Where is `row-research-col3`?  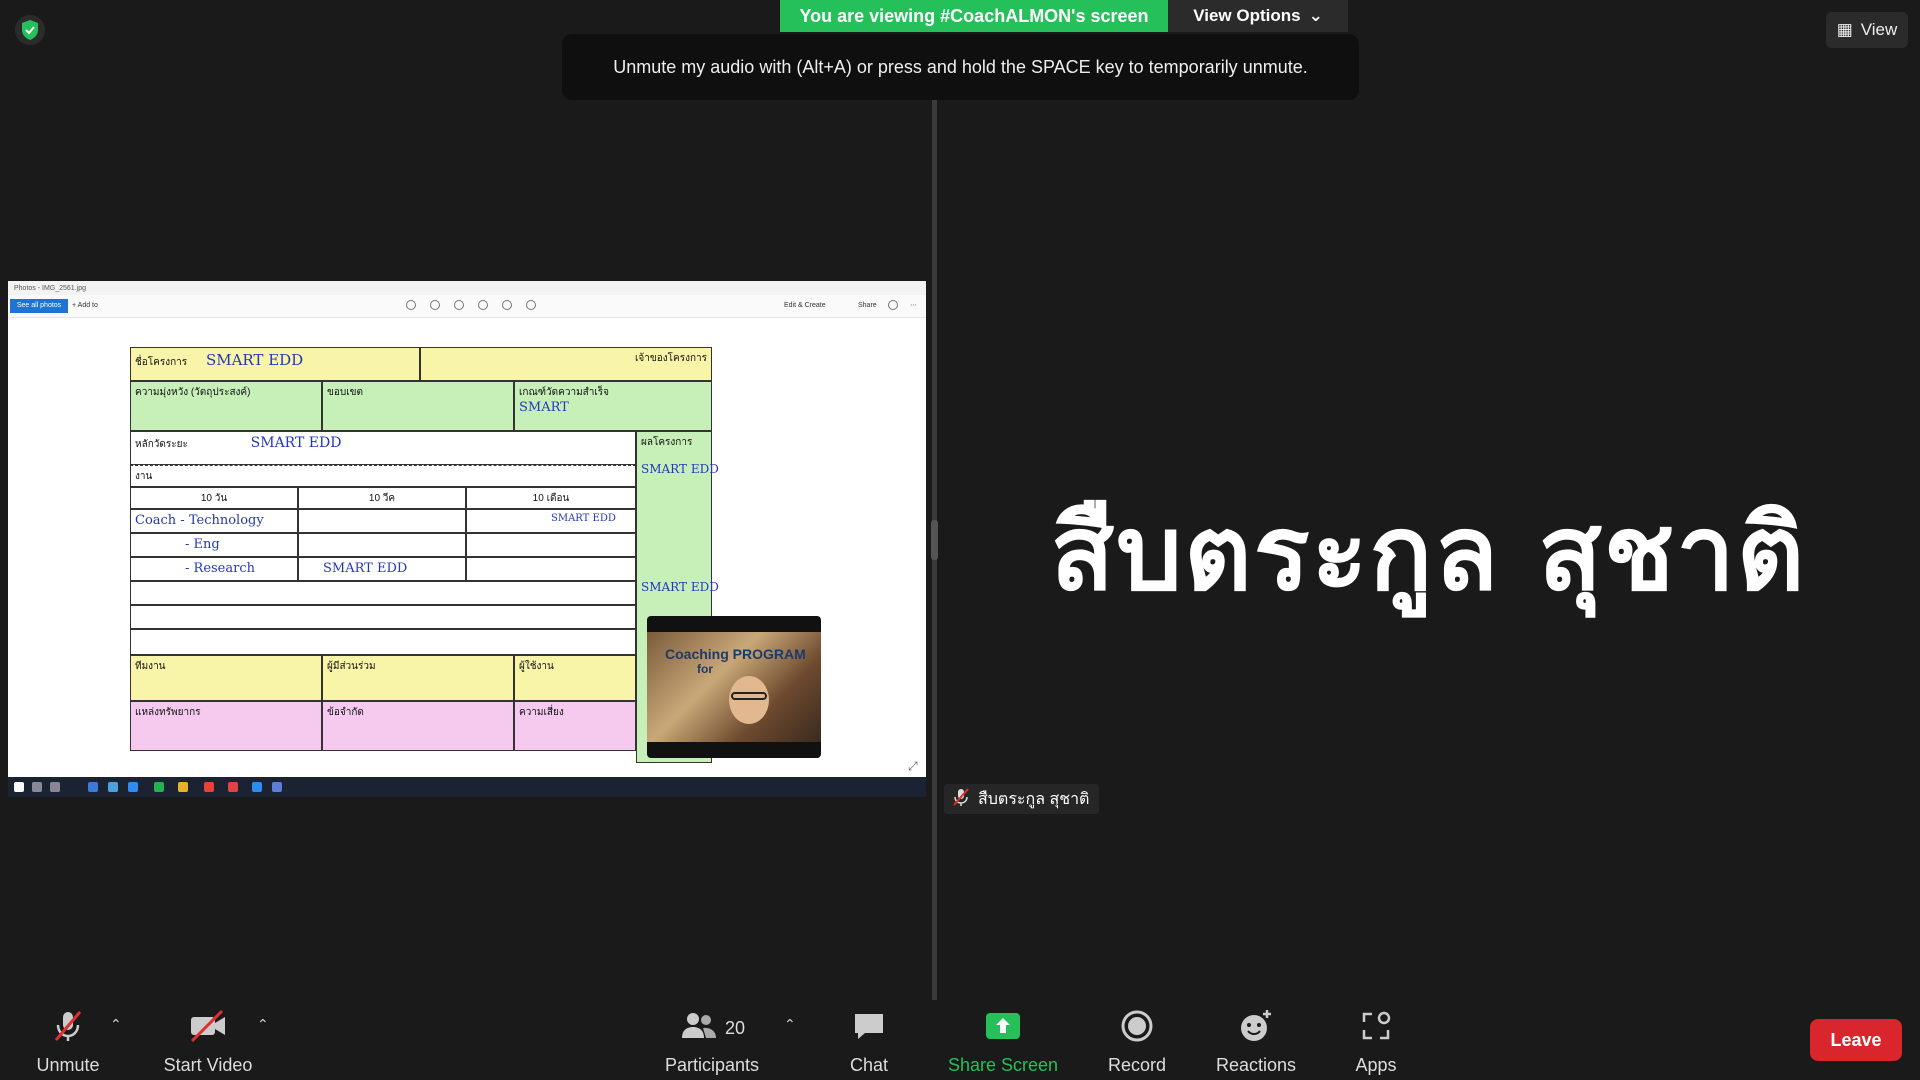 row-research-col3 is located at coordinates (551, 569).